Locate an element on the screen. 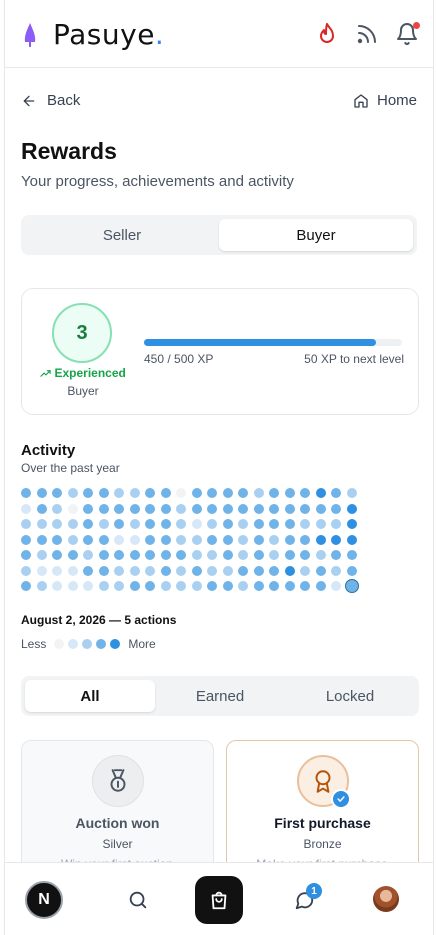 Image resolution: width=438 pixels, height=935 pixels. tab-buyer: Buyer is located at coordinates (316, 235).